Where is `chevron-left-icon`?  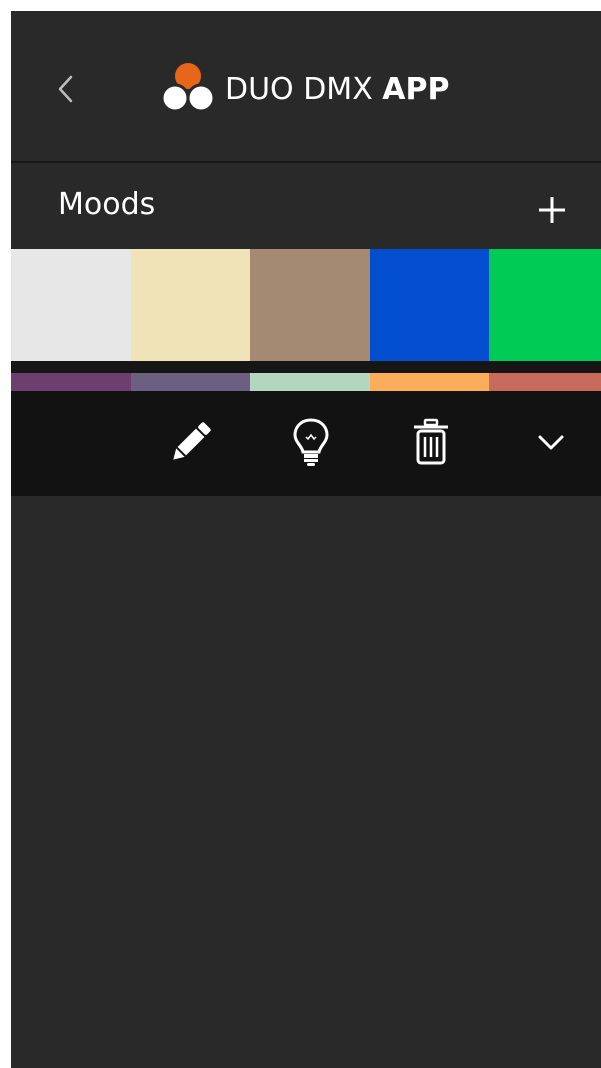 chevron-left-icon is located at coordinates (65, 89).